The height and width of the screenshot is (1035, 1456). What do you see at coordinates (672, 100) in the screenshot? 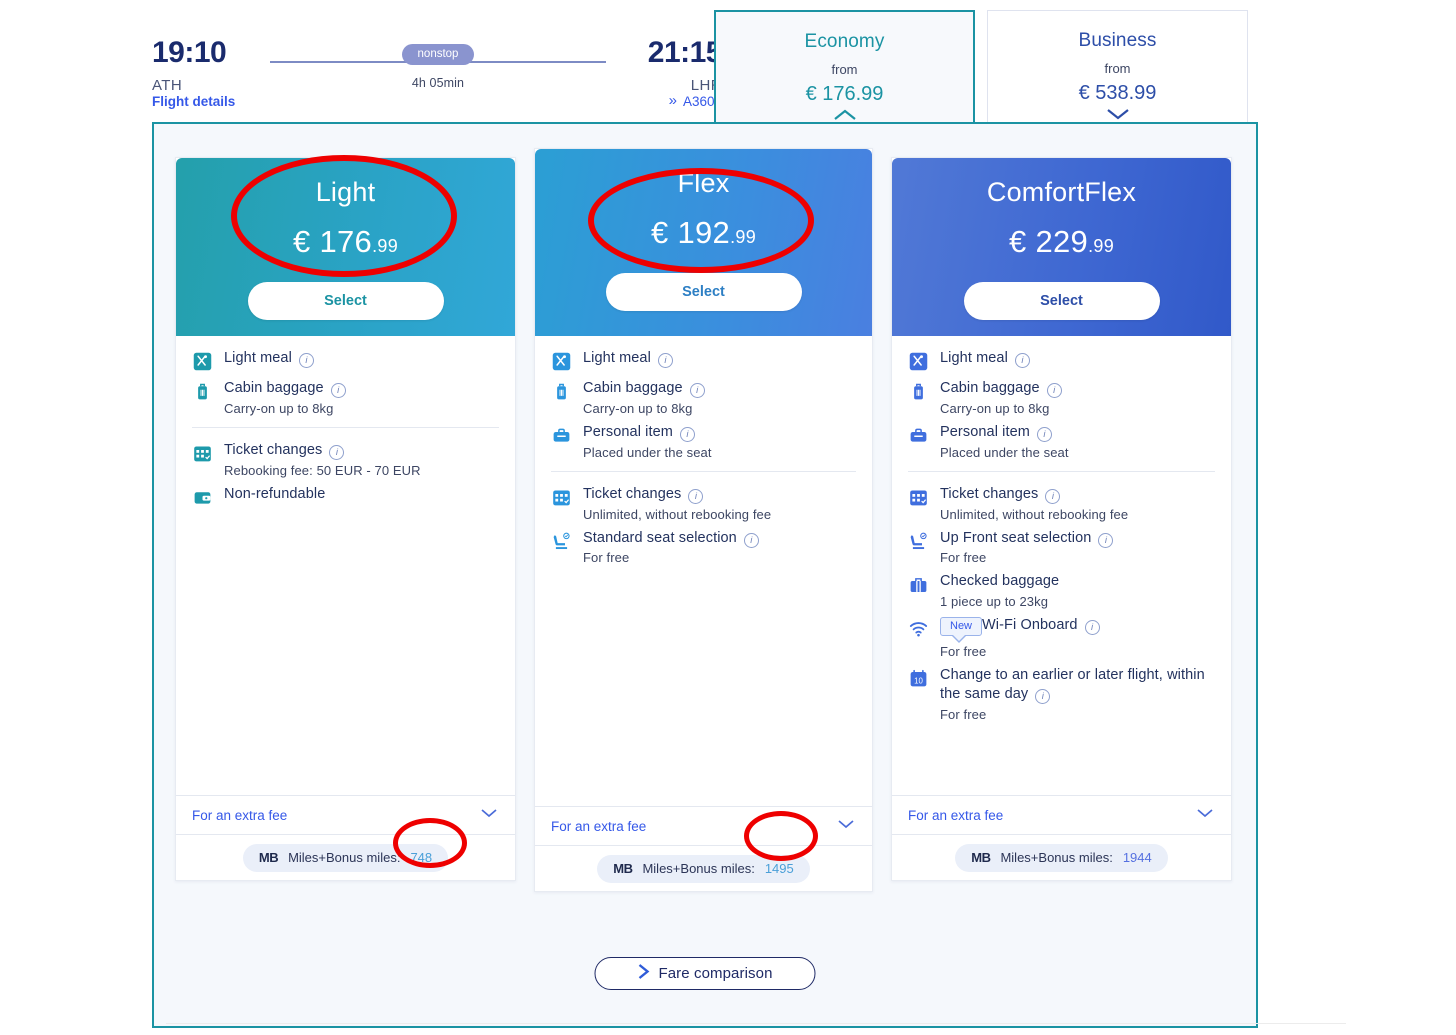
I see `airline-logo-icon: »` at bounding box center [672, 100].